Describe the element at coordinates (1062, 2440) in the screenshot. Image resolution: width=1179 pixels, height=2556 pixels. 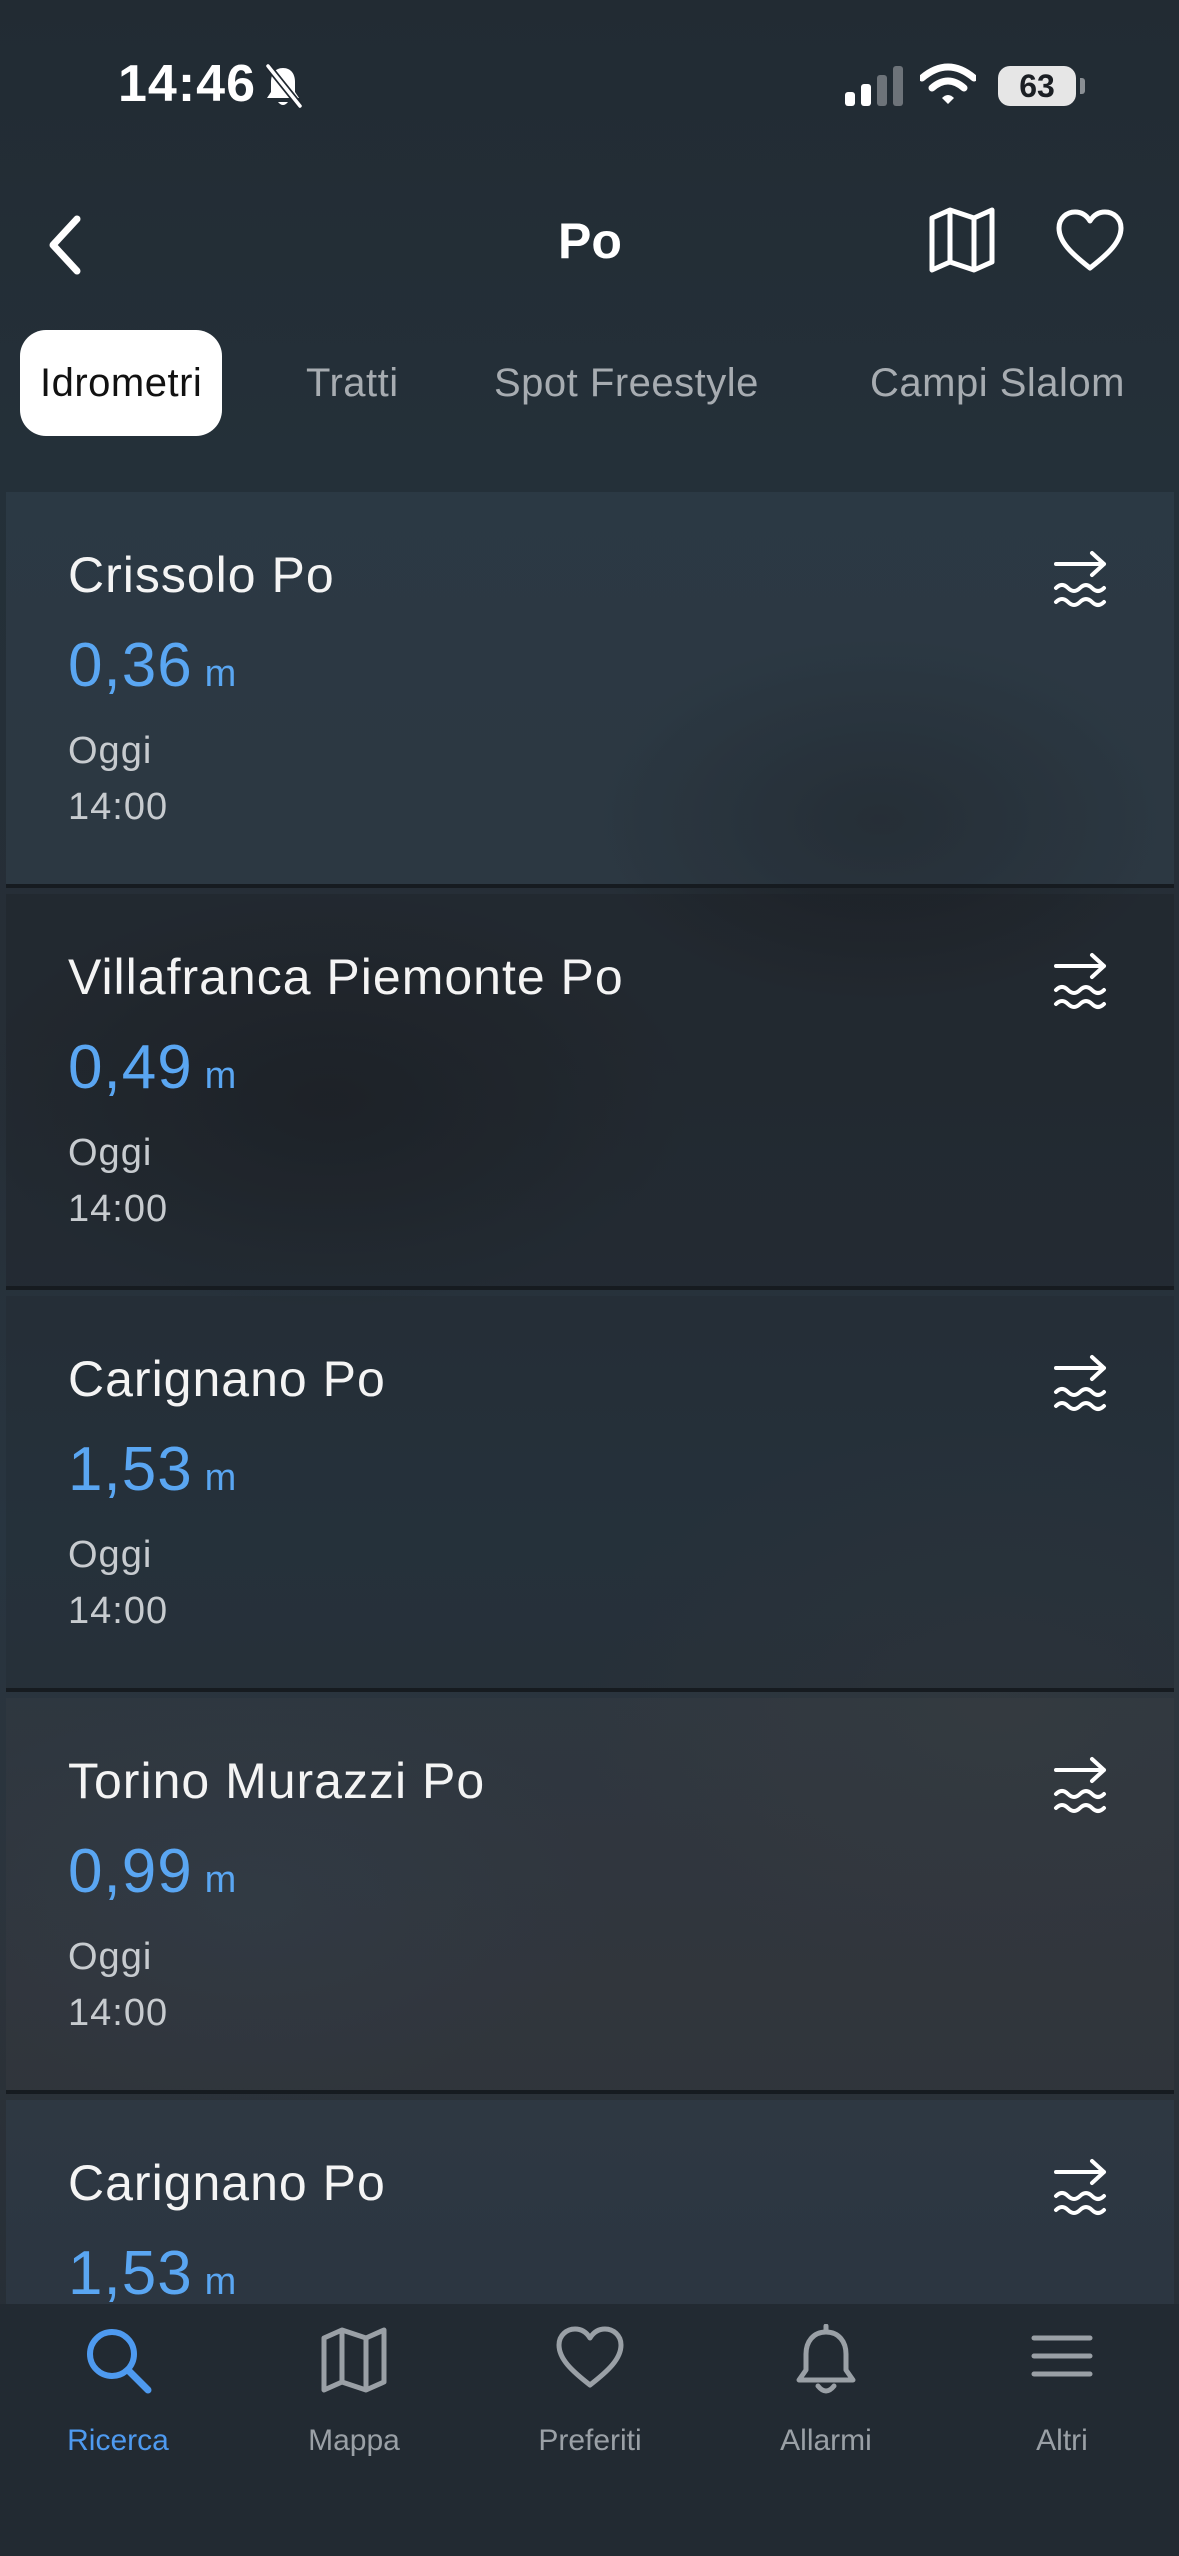
I see `tabbar-label: Altri` at that location.